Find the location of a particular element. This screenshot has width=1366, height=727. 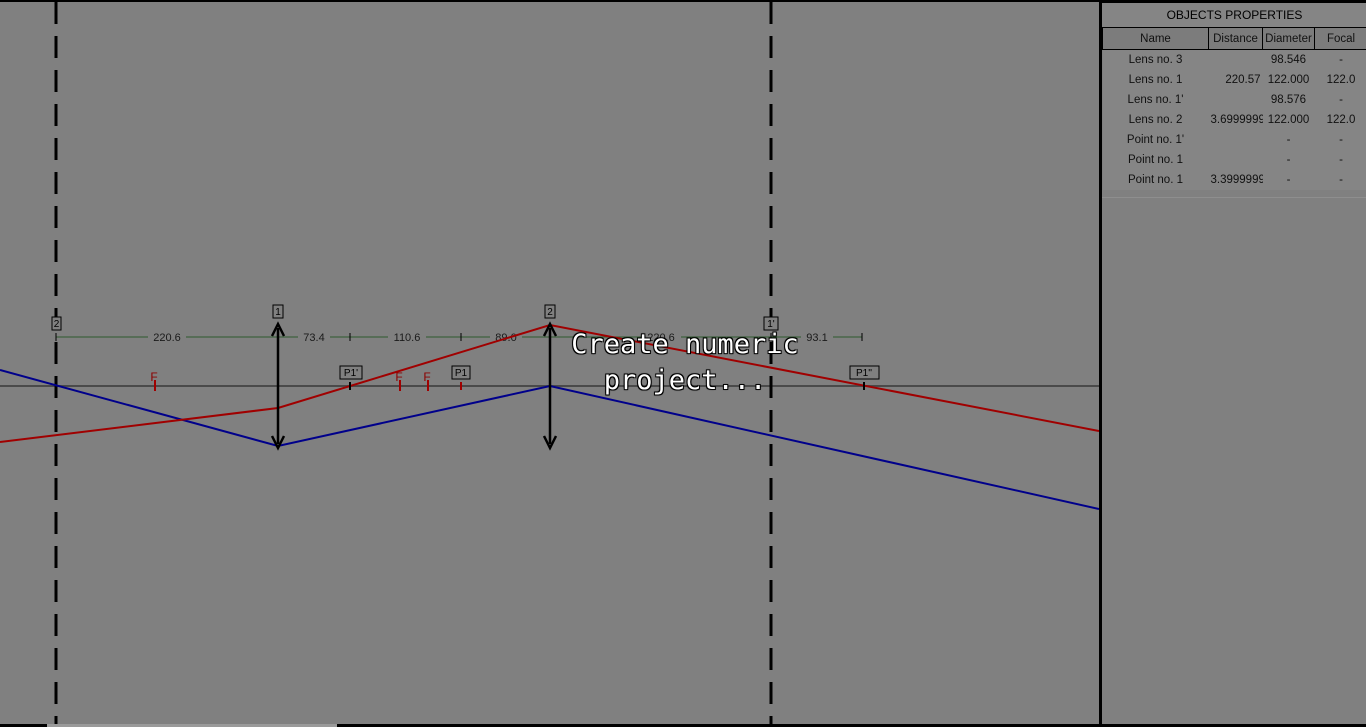

cell-name: Lens no. 3 is located at coordinates (1155, 59).